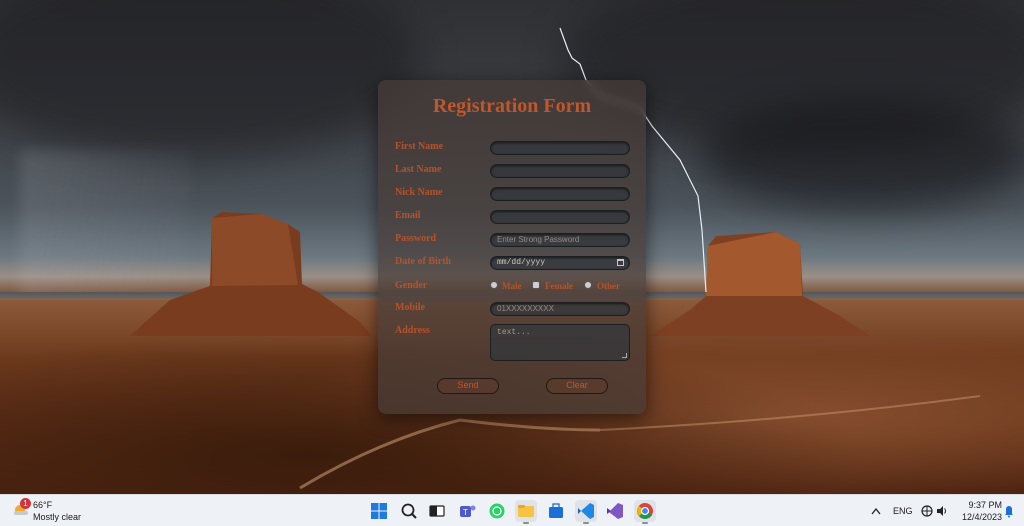 This screenshot has height=526, width=1024. I want to click on gender-other-radio, so click(588, 285).